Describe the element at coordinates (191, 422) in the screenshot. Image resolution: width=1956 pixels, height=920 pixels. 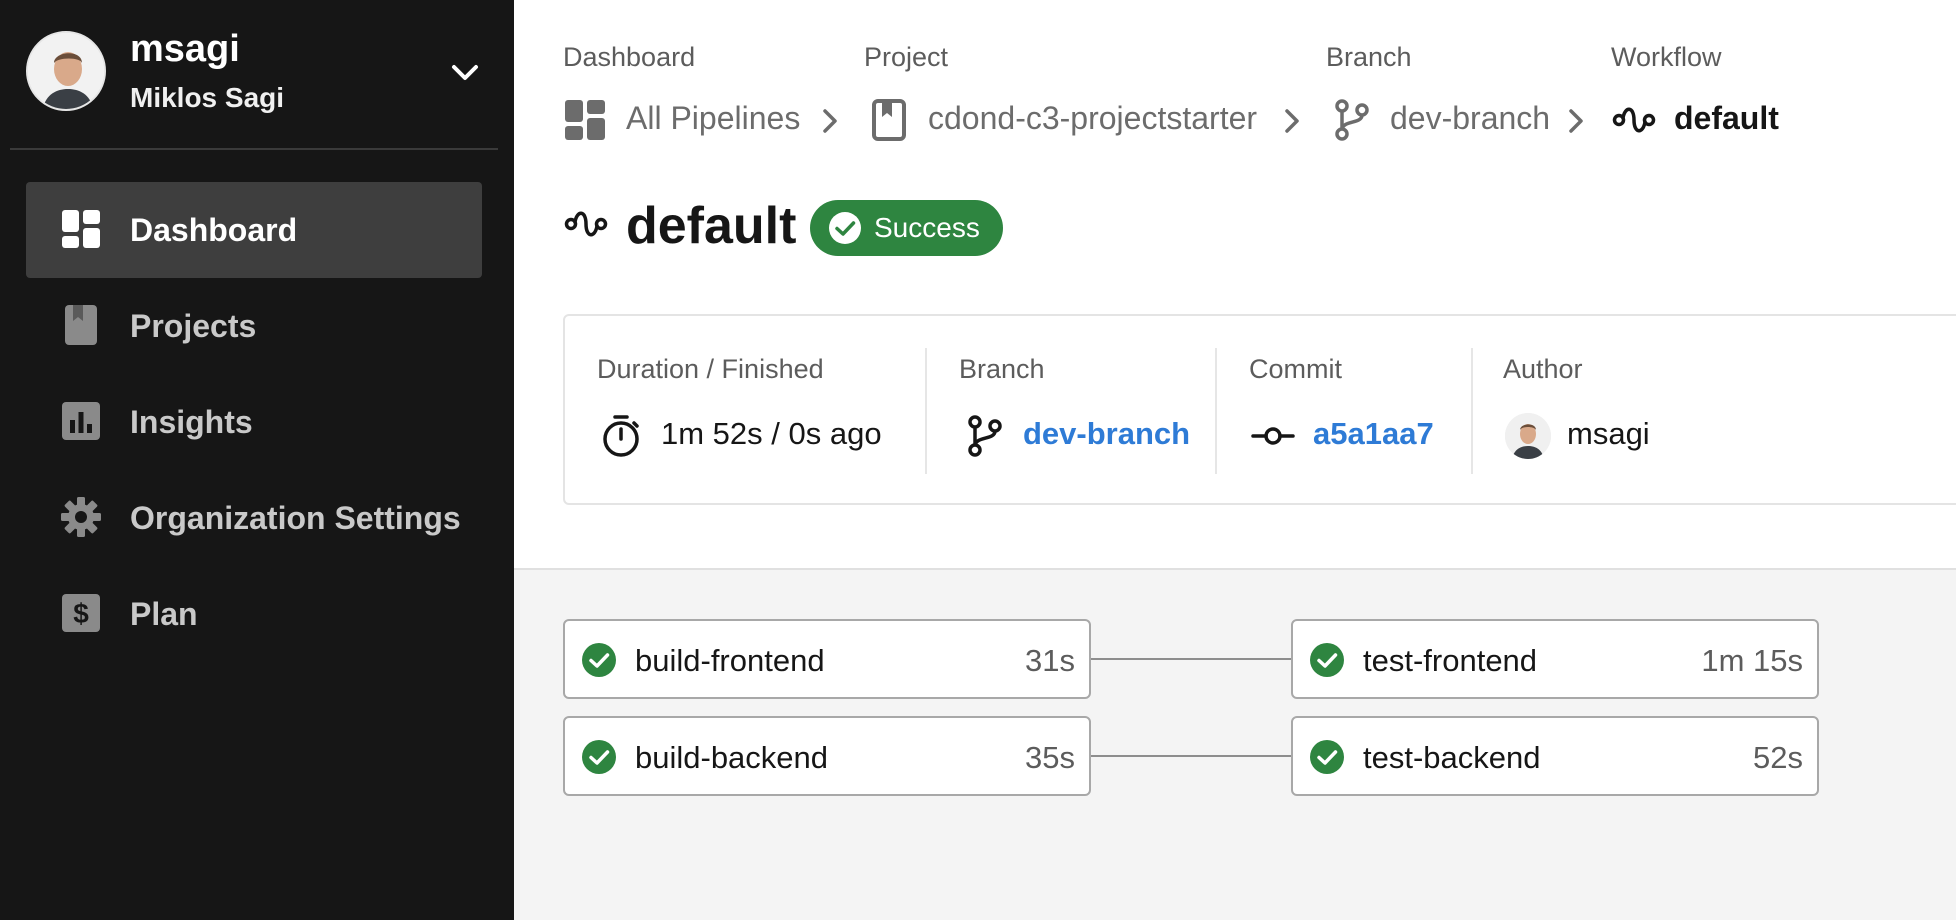
I see `sidebar-item-label: Insights` at that location.